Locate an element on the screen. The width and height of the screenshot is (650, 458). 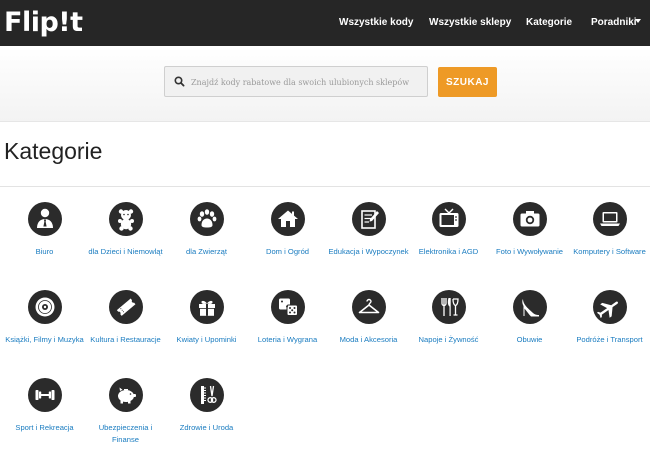
category-label: Biuro is located at coordinates (44, 251).